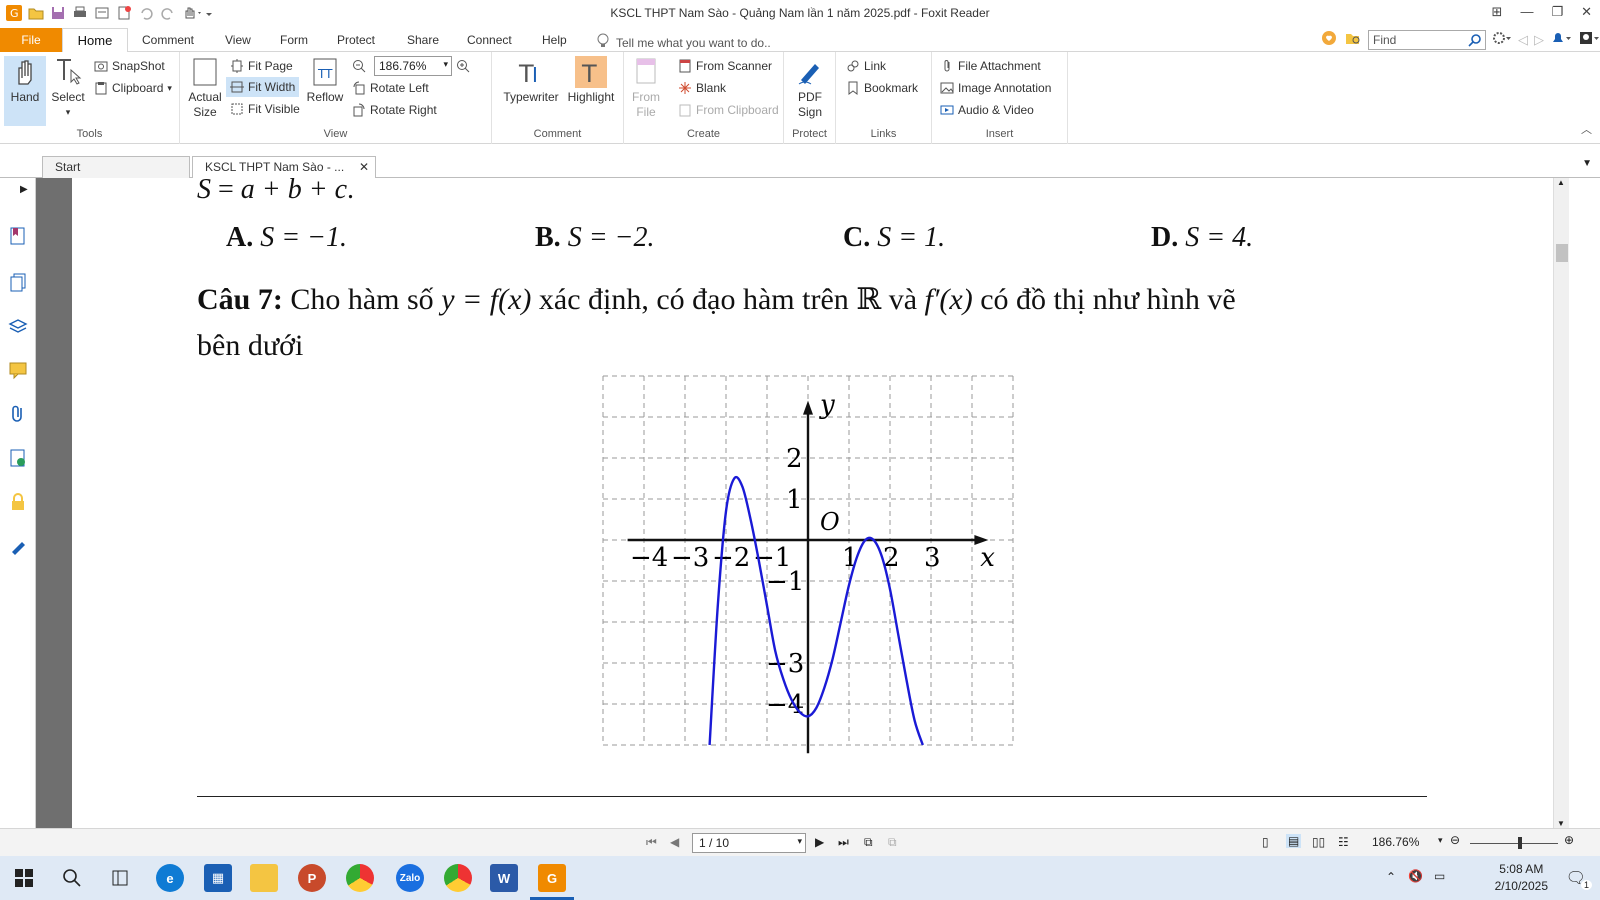 This screenshot has width=1600, height=900. Describe the element at coordinates (728, 110) in the screenshot. I see `from-clipboard-button: From Clipboard` at that location.